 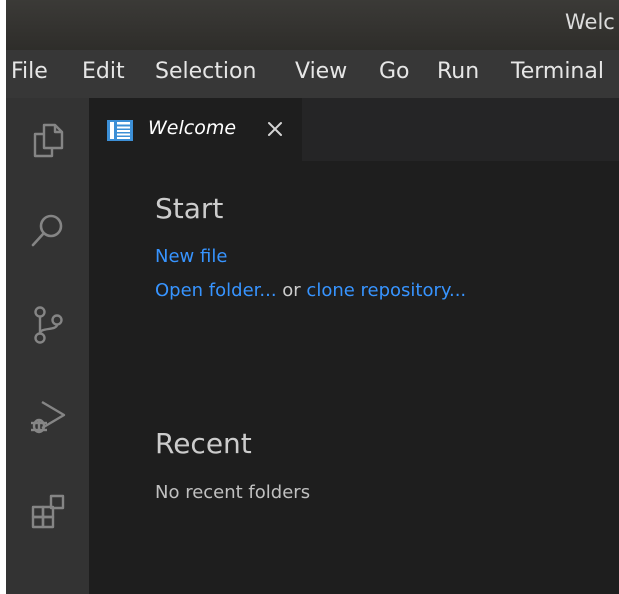 What do you see at coordinates (394, 71) in the screenshot?
I see `menu-go: Go` at bounding box center [394, 71].